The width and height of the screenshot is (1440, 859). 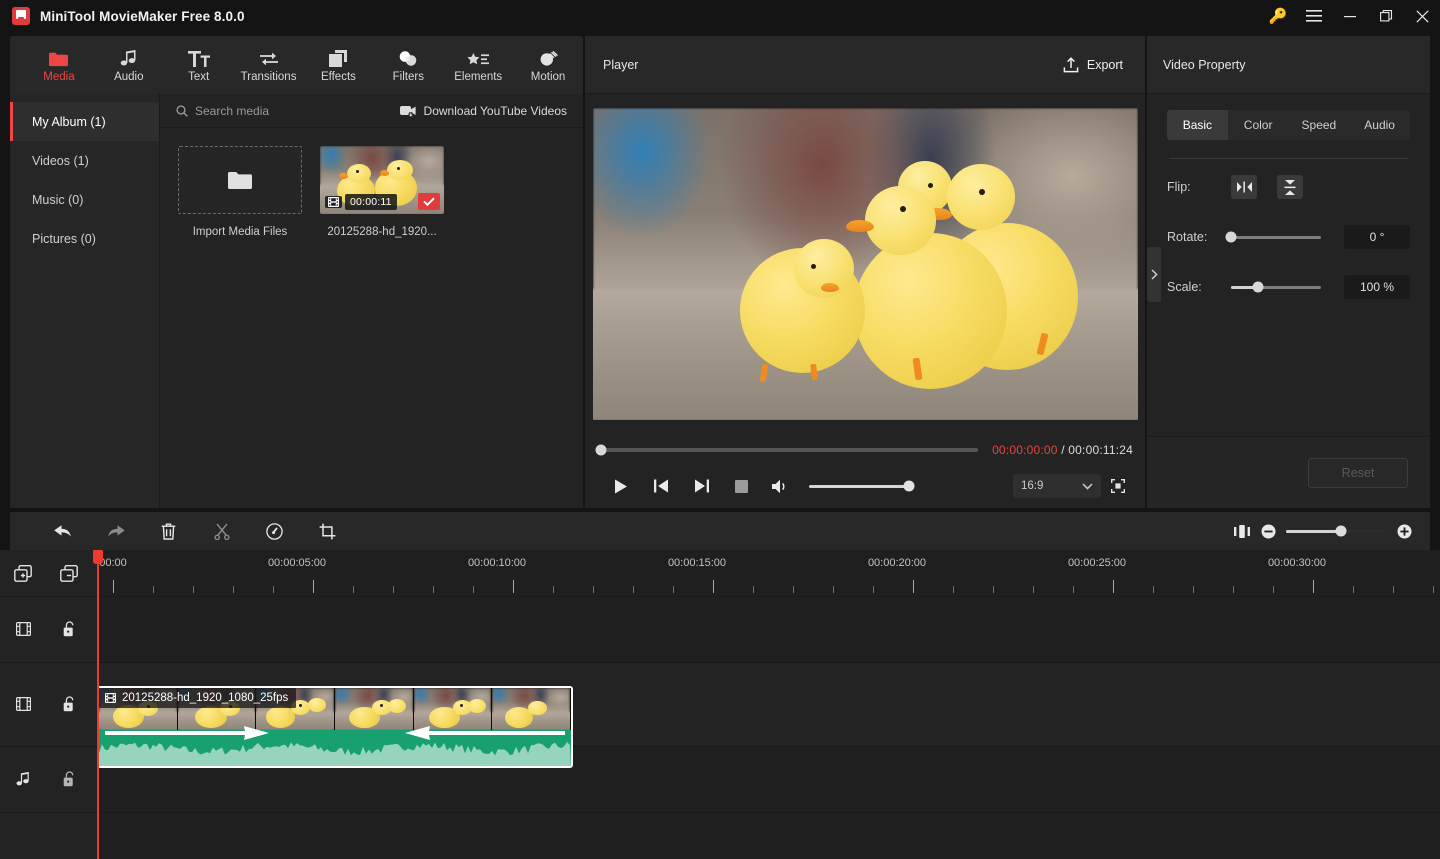 What do you see at coordinates (548, 57) in the screenshot?
I see `motion-sphere-icon` at bounding box center [548, 57].